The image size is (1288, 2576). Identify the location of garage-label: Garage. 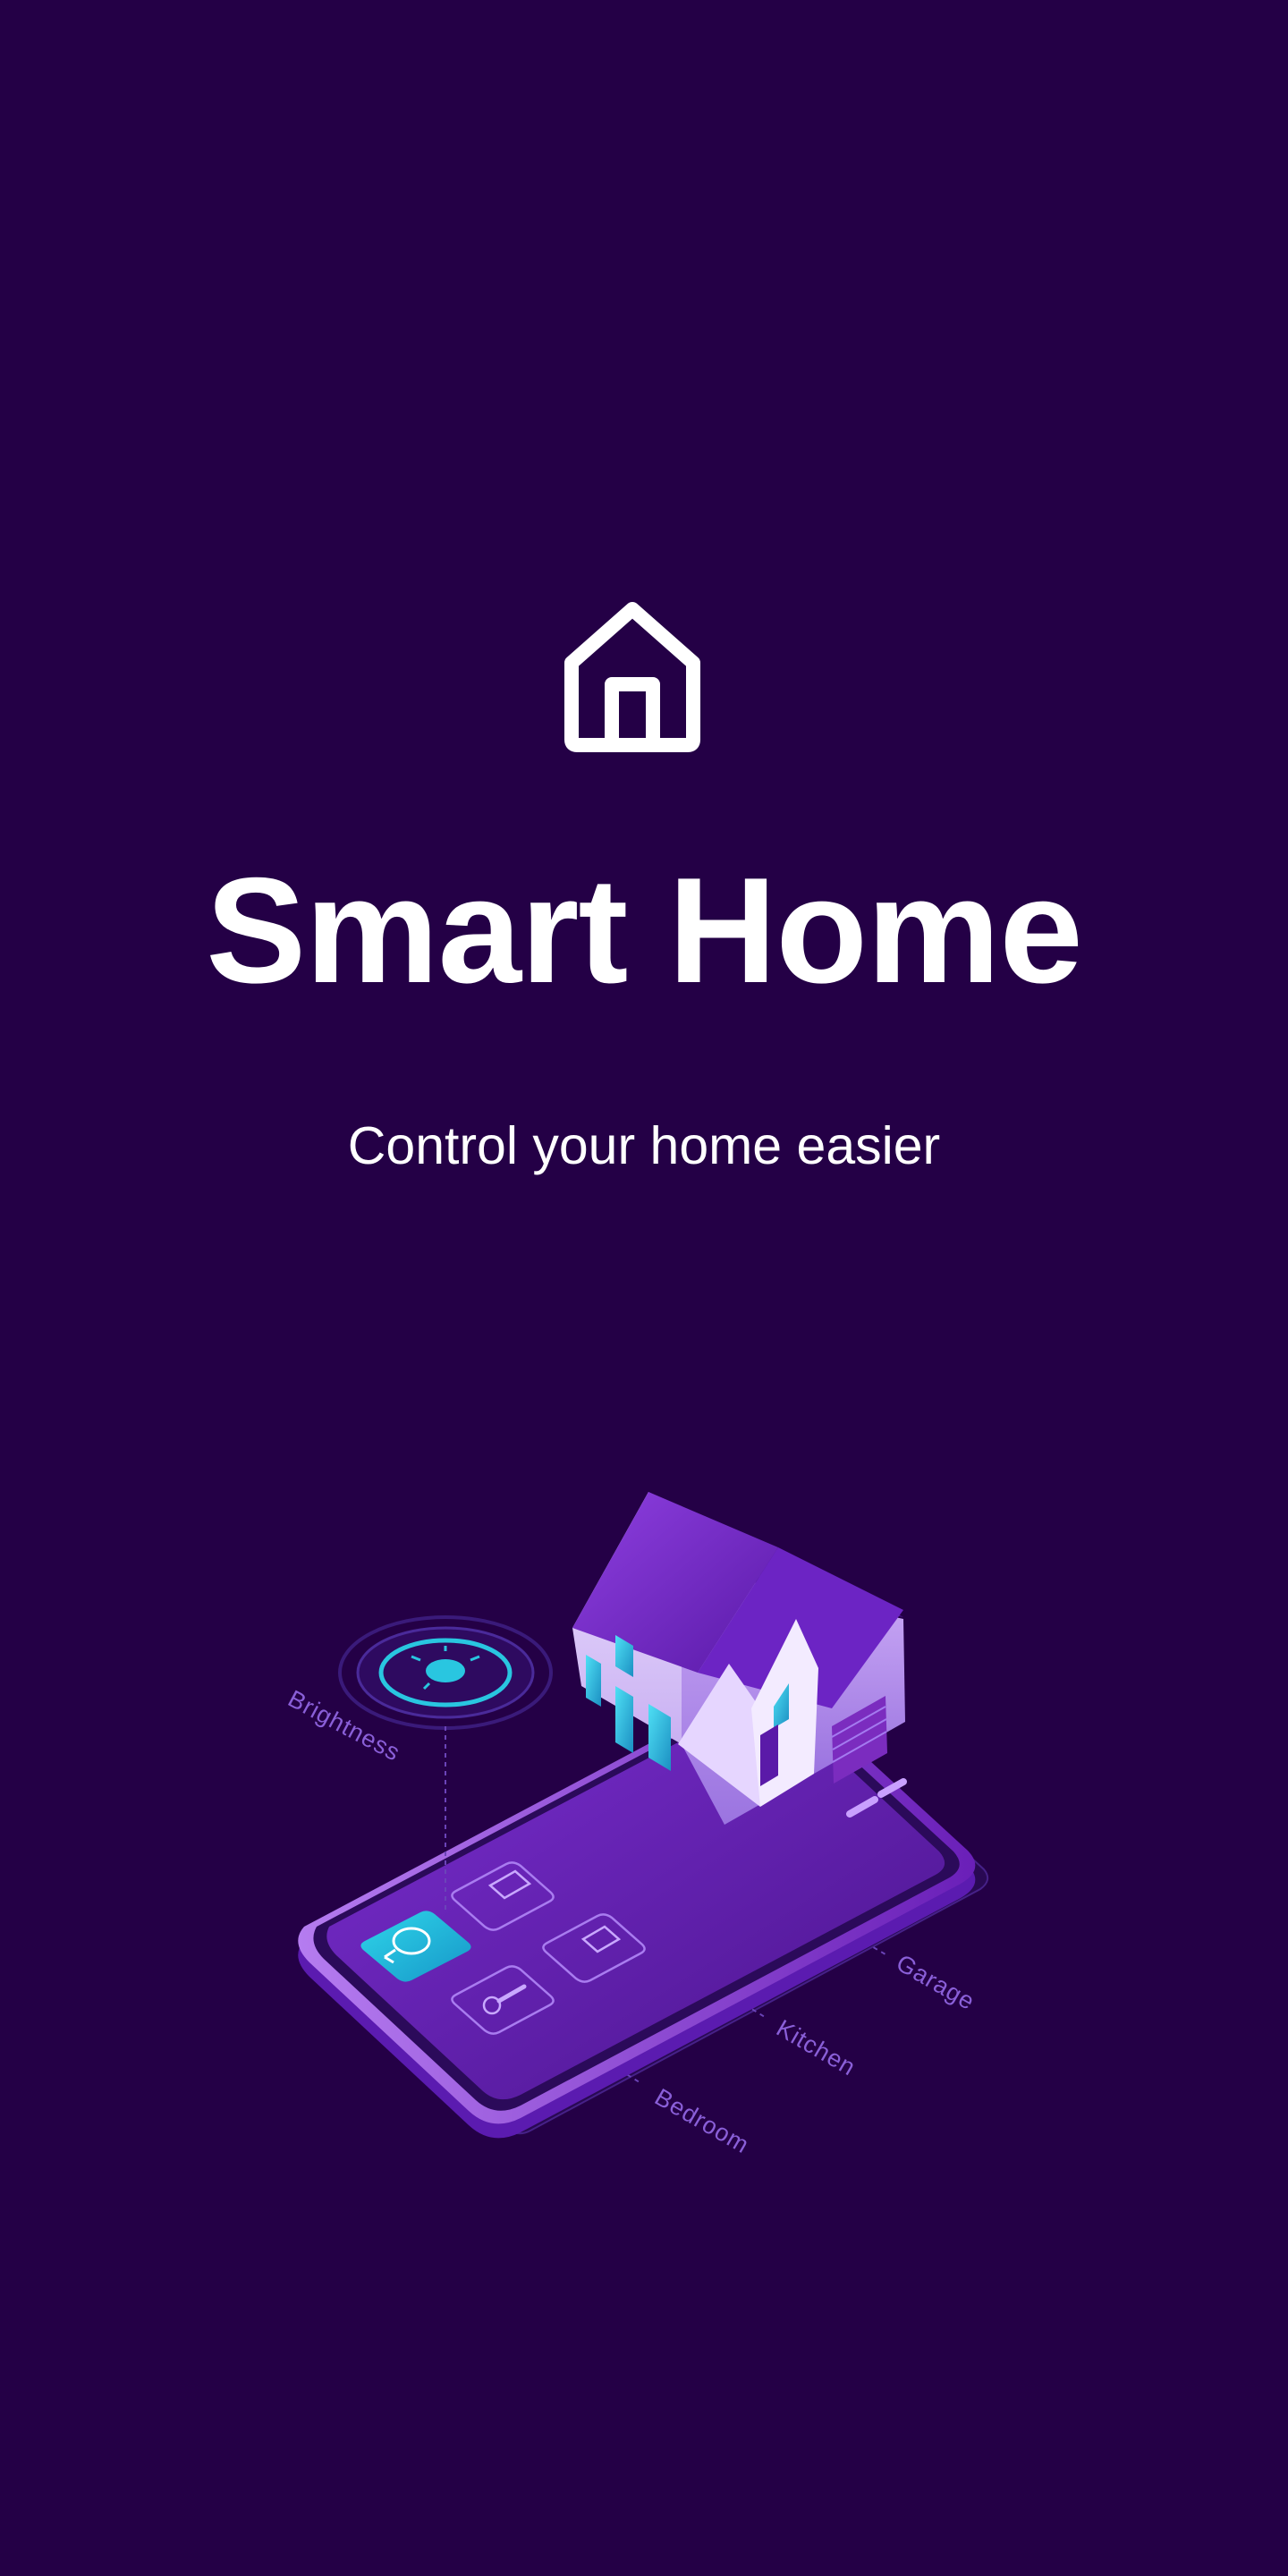
(935, 1982).